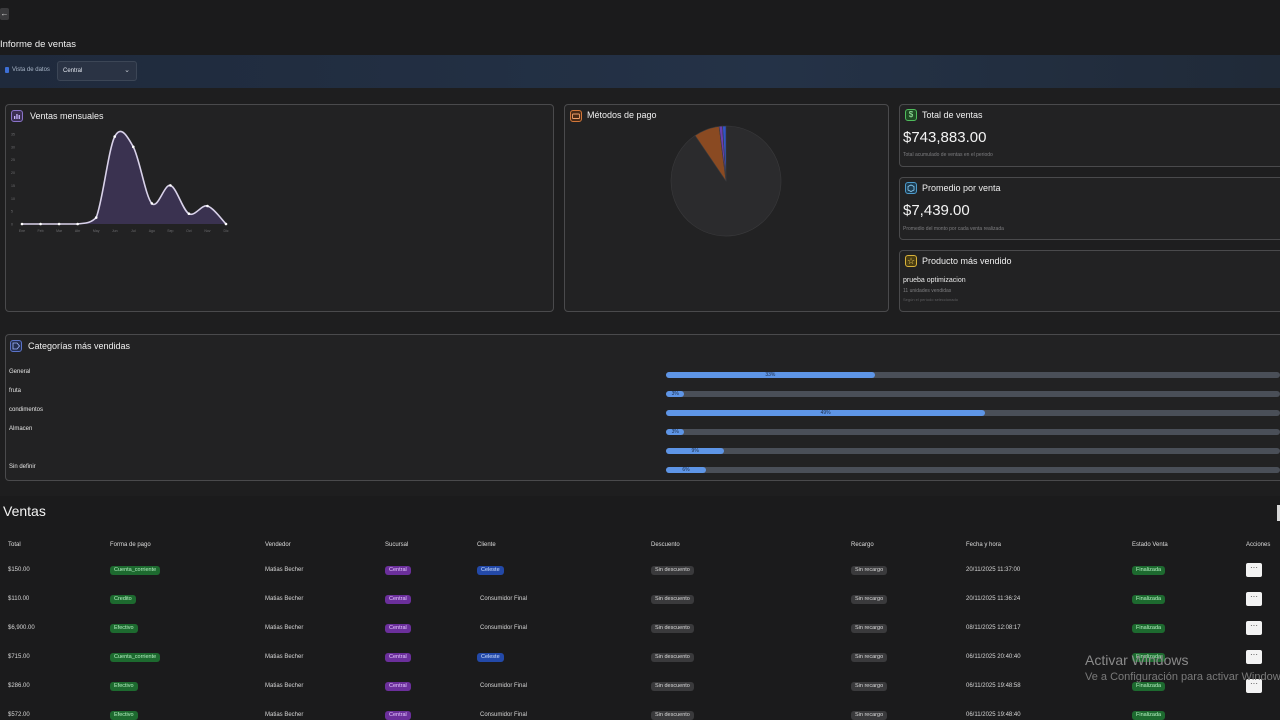  Describe the element at coordinates (115, 231) in the screenshot. I see `x-tick-label: Jun` at that location.